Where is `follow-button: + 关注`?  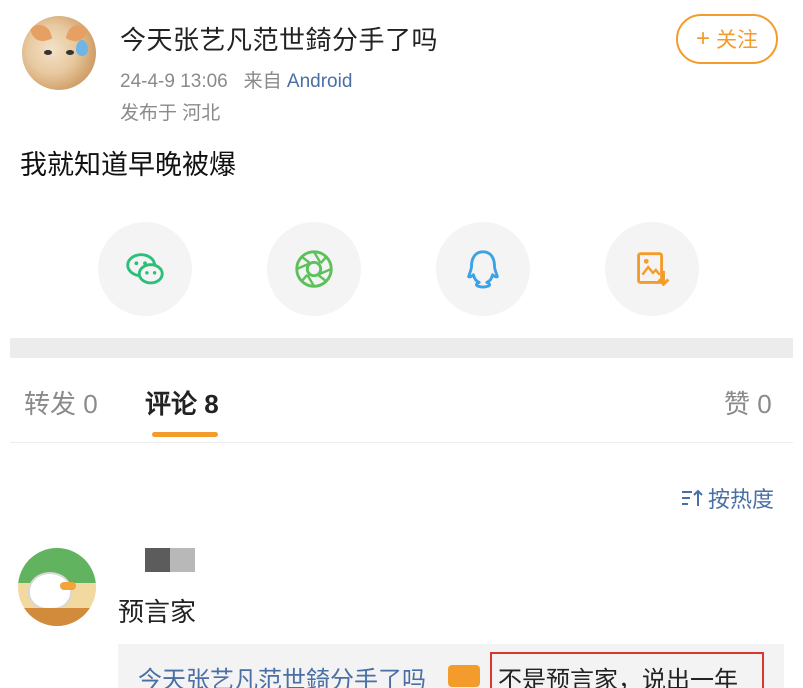
follow-button: + 关注 is located at coordinates (727, 39).